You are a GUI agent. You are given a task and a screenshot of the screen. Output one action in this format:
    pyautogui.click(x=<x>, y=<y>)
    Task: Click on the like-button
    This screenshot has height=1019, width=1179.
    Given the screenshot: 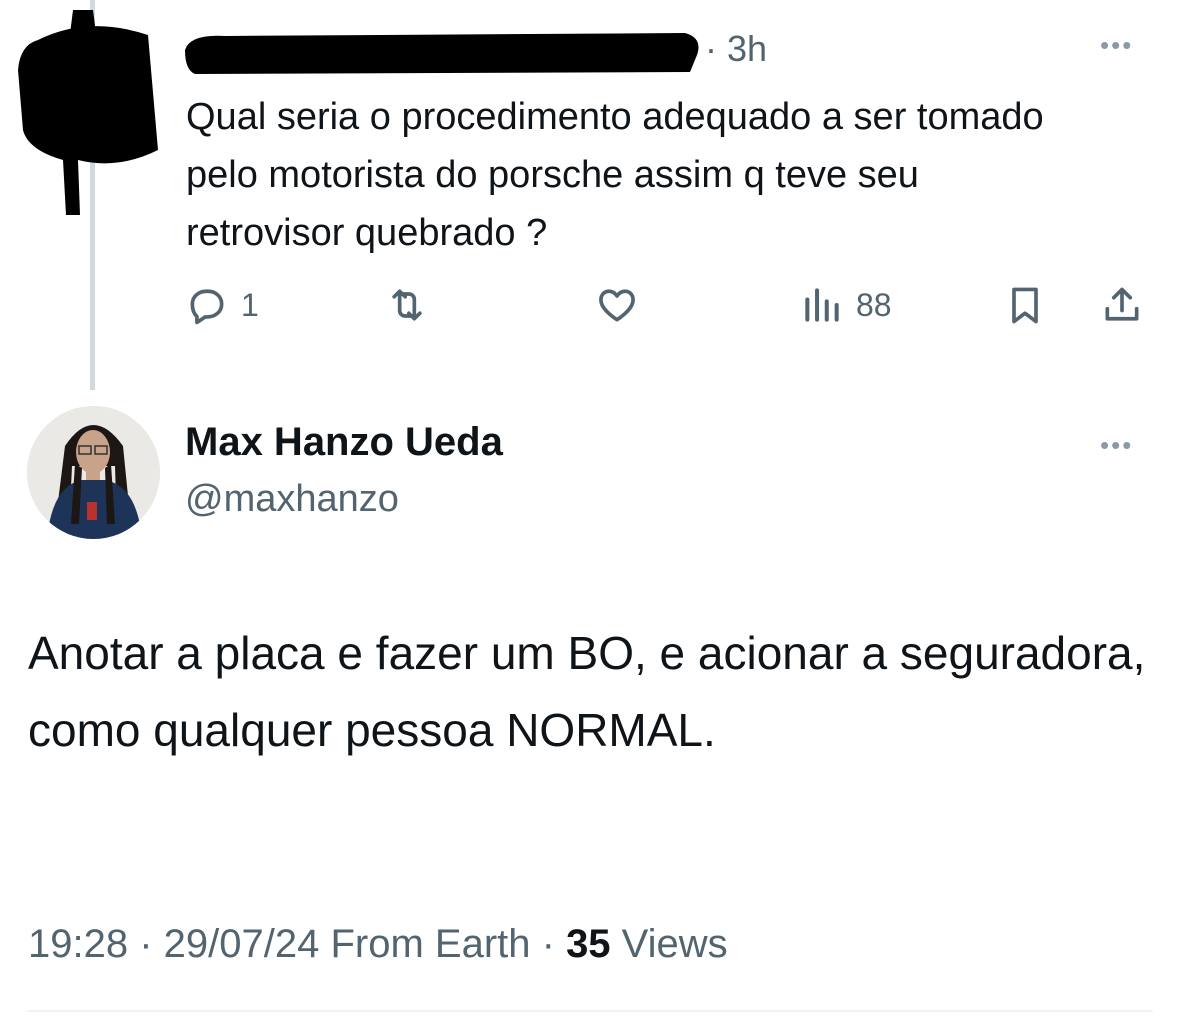 What is the action you would take?
    pyautogui.click(x=617, y=305)
    